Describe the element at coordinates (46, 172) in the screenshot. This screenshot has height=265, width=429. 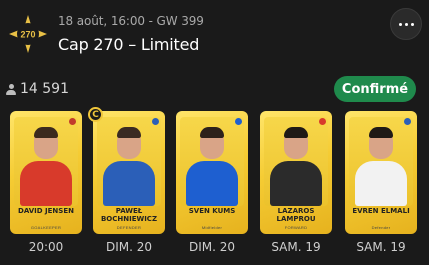
I see `player-card: DAVID JENSEN GOALKEEPER` at that location.